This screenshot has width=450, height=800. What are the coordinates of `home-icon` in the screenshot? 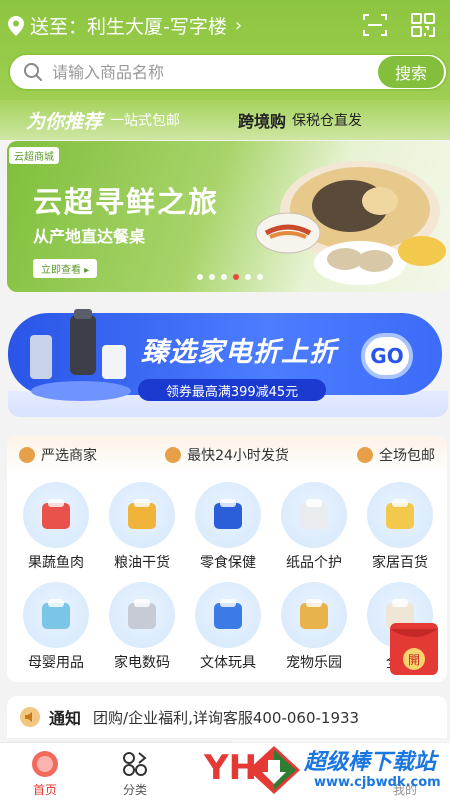 It's located at (45, 764).